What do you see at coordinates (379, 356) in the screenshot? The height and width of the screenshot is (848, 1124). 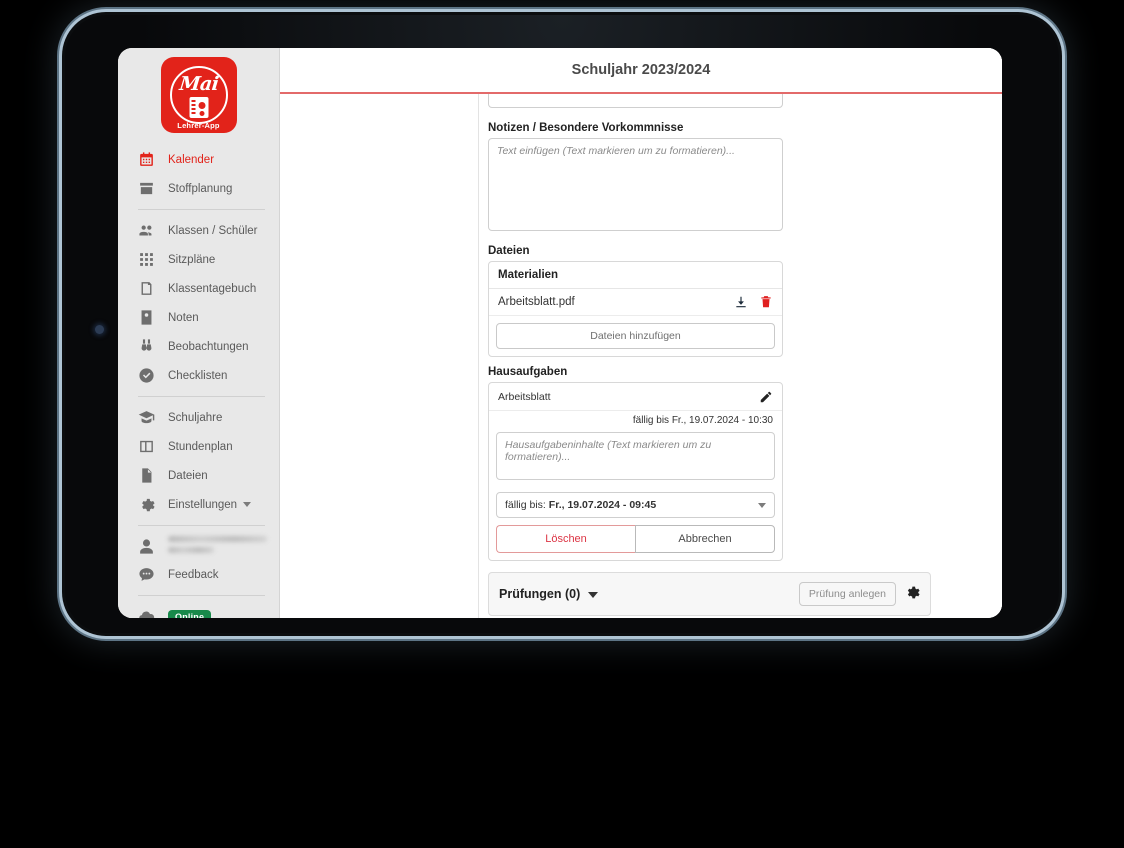 I see `list-column` at bounding box center [379, 356].